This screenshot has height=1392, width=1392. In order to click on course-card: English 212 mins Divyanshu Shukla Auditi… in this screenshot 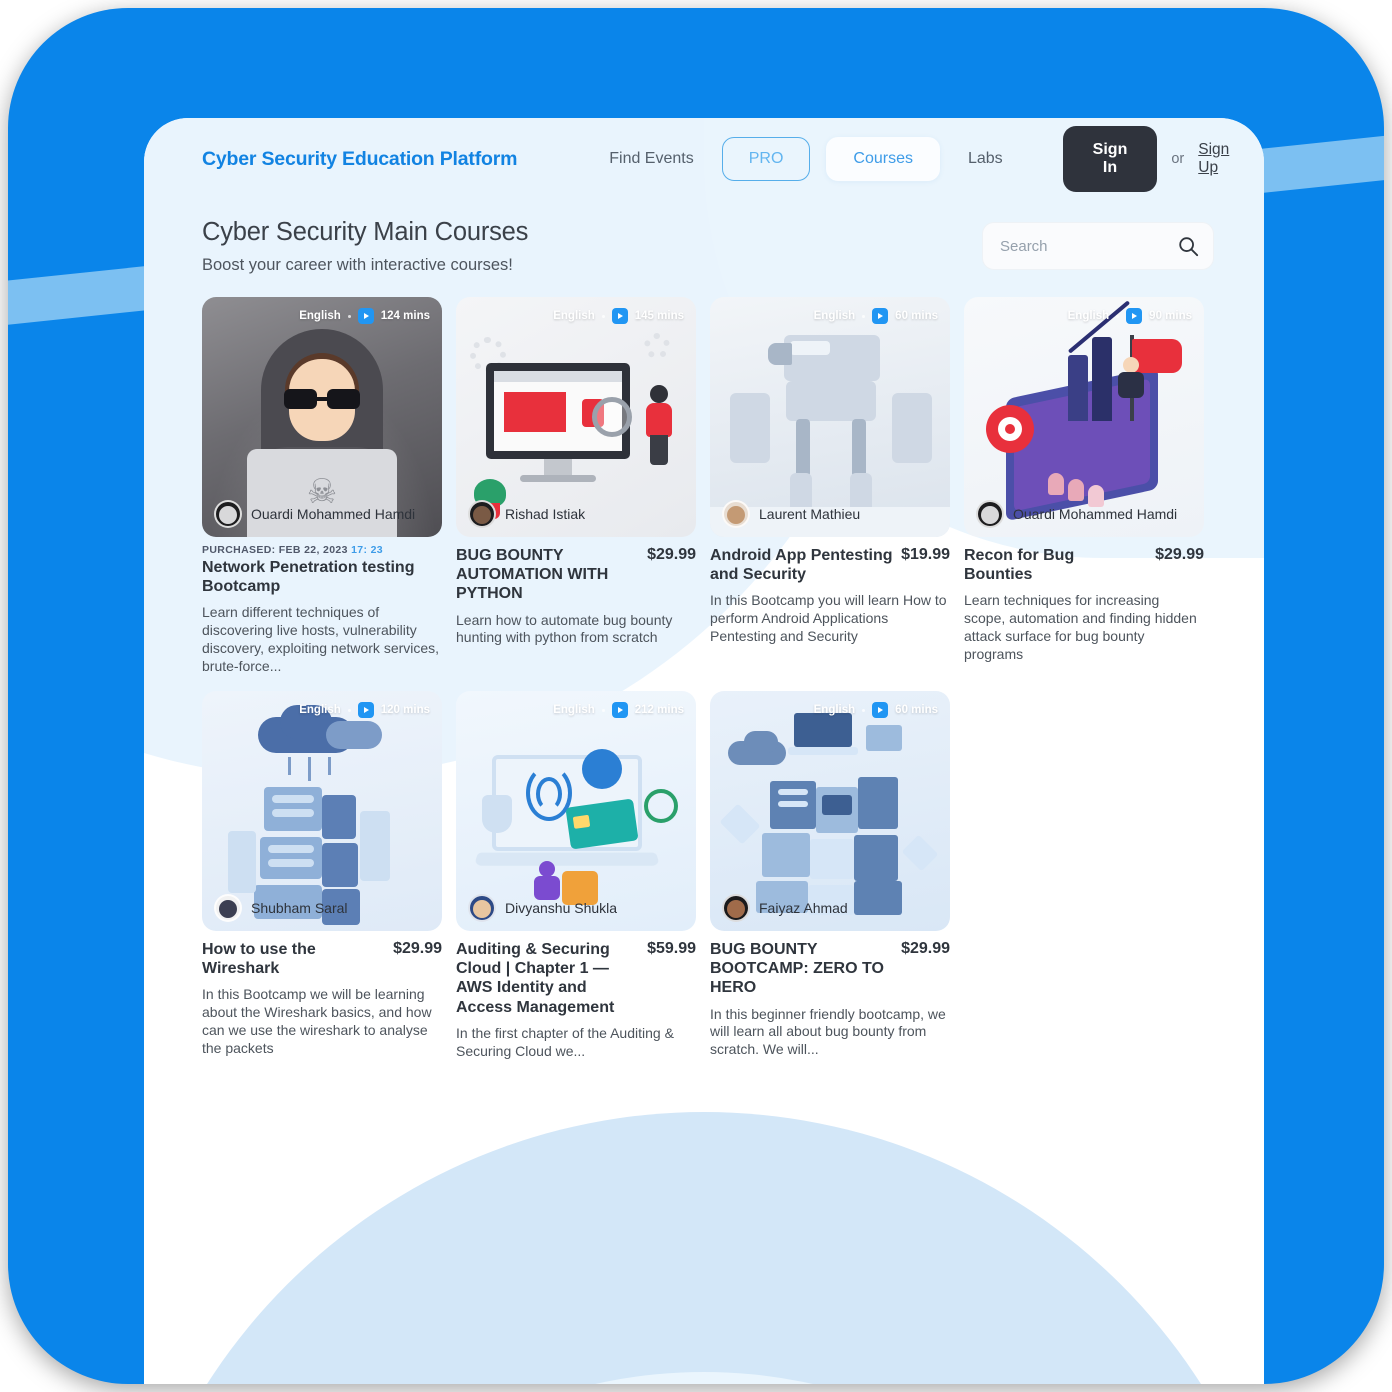, I will do `click(576, 876)`.